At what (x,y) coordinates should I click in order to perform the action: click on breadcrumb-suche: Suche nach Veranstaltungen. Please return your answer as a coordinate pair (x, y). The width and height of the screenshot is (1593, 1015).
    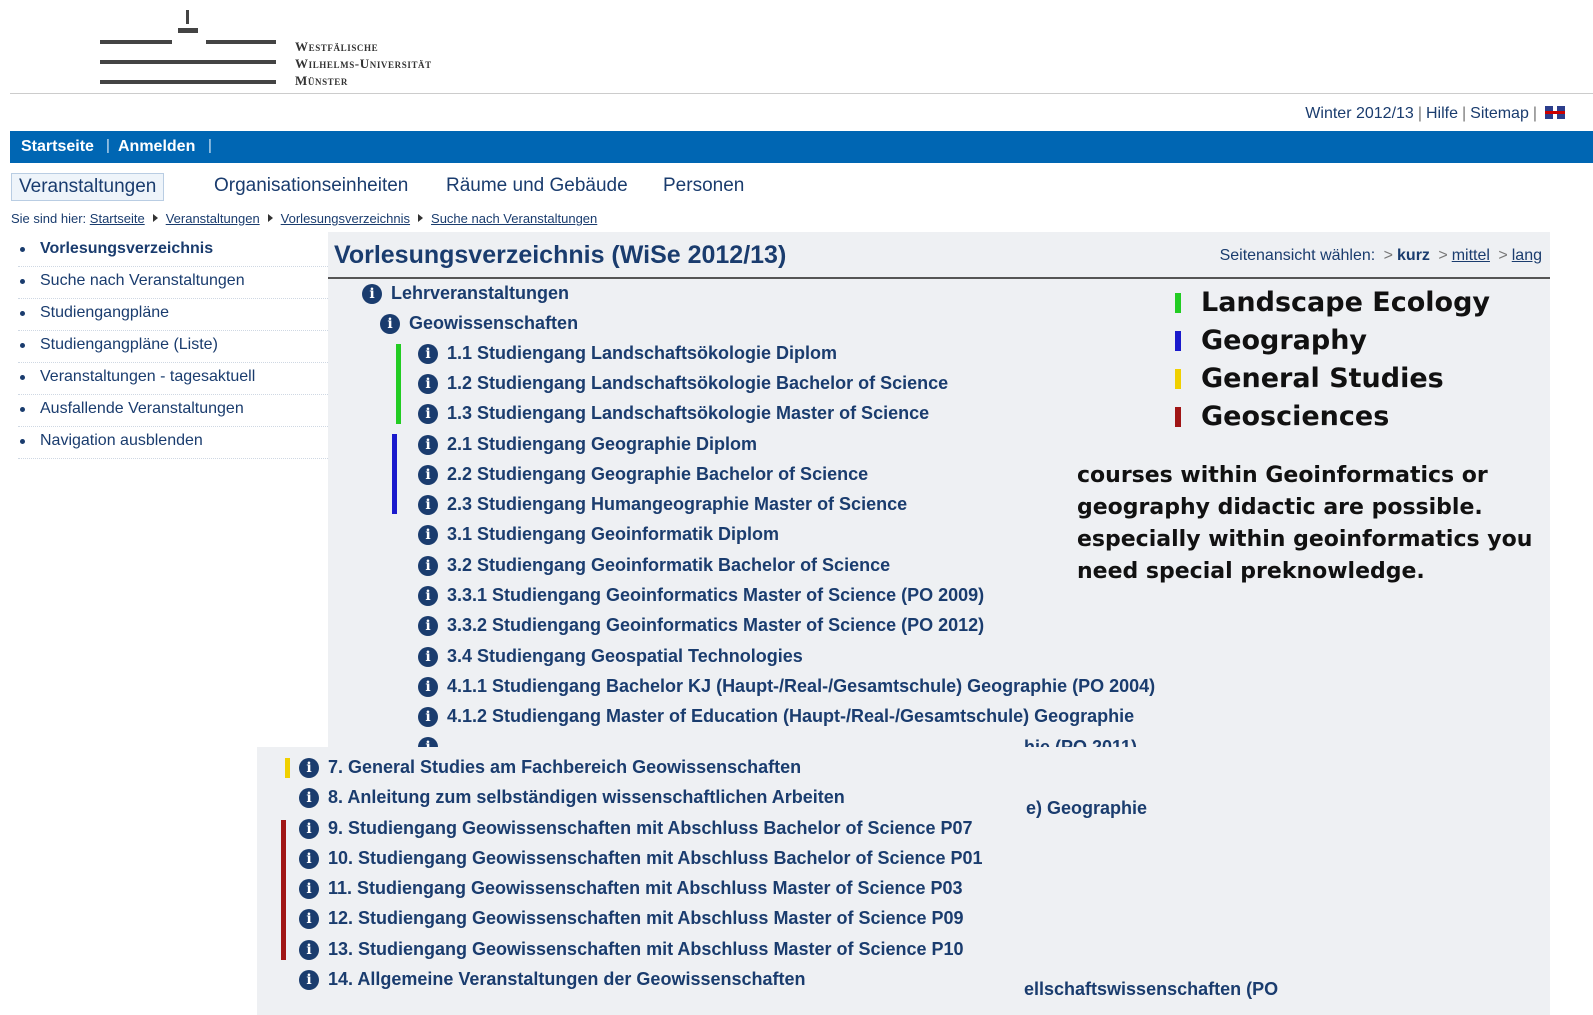
    Looking at the image, I should click on (514, 218).